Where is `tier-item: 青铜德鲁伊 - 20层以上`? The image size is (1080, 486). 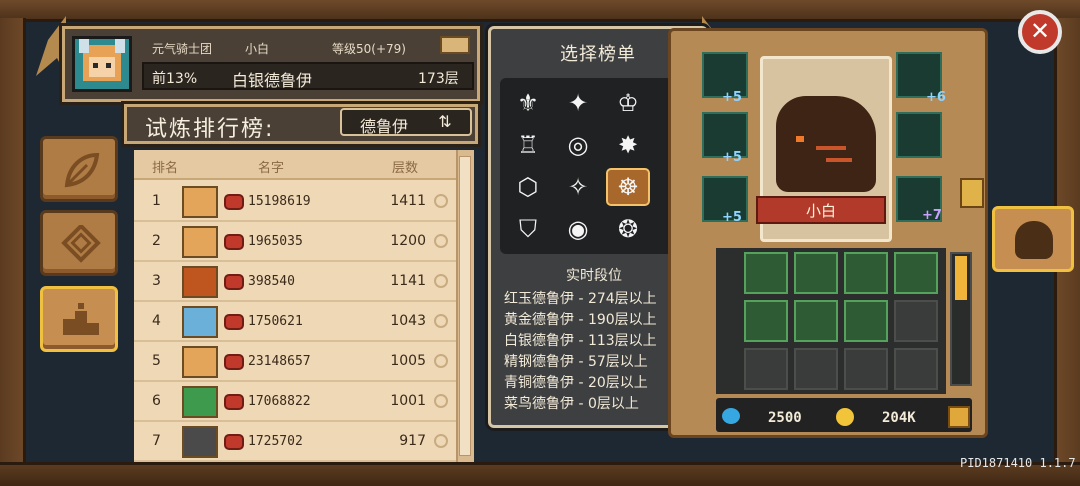 tier-item: 青铜德鲁伊 - 20层以上 is located at coordinates (576, 383).